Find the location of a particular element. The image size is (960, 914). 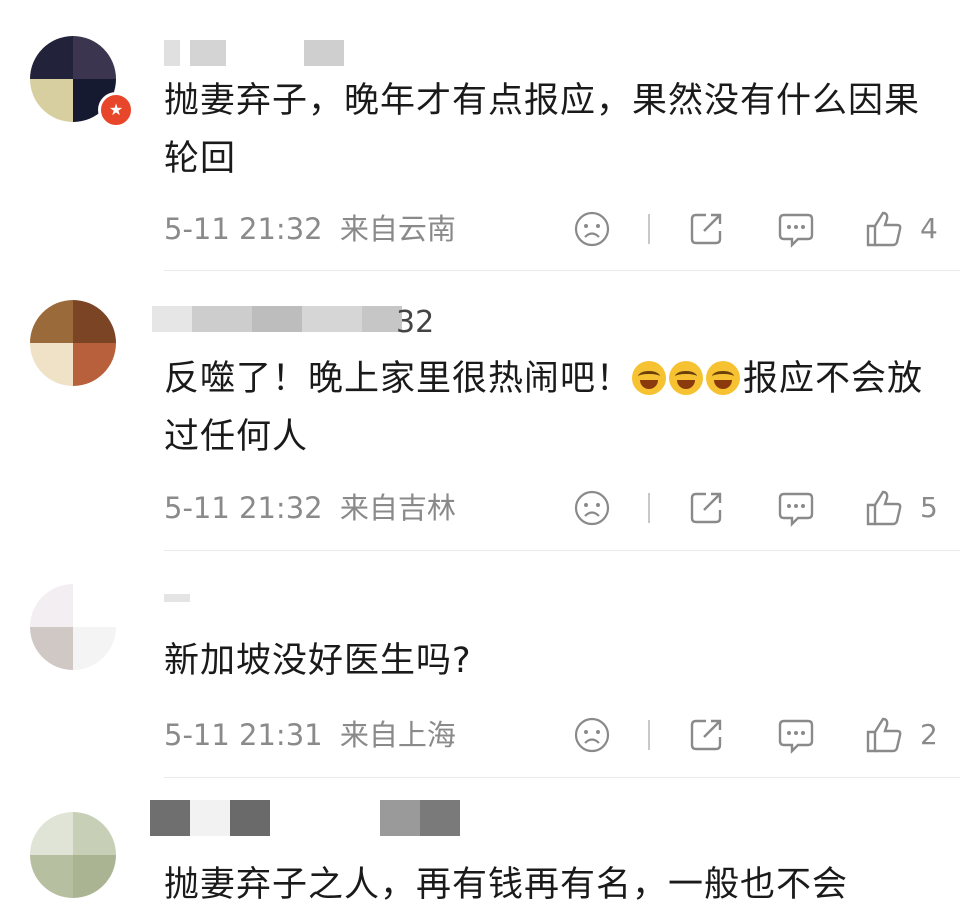

comment-text: 抛妻弃子之人，再有钱再有名，一般也不会 is located at coordinates (506, 885).